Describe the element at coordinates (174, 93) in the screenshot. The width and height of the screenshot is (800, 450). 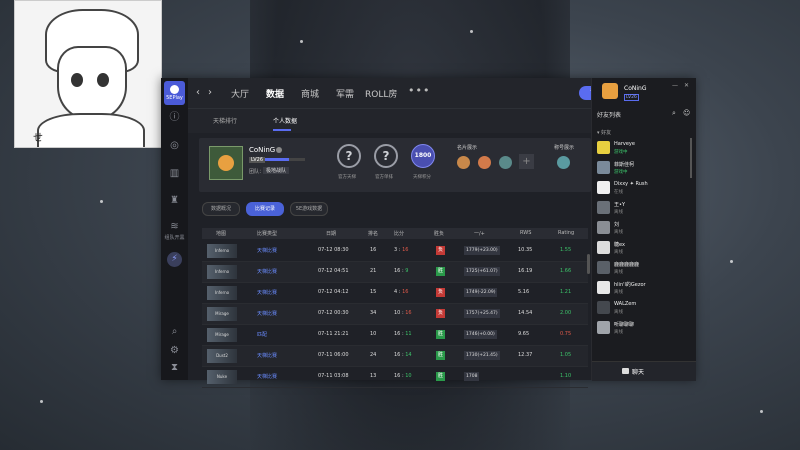
I see `app-logo: 5EPlay` at that location.